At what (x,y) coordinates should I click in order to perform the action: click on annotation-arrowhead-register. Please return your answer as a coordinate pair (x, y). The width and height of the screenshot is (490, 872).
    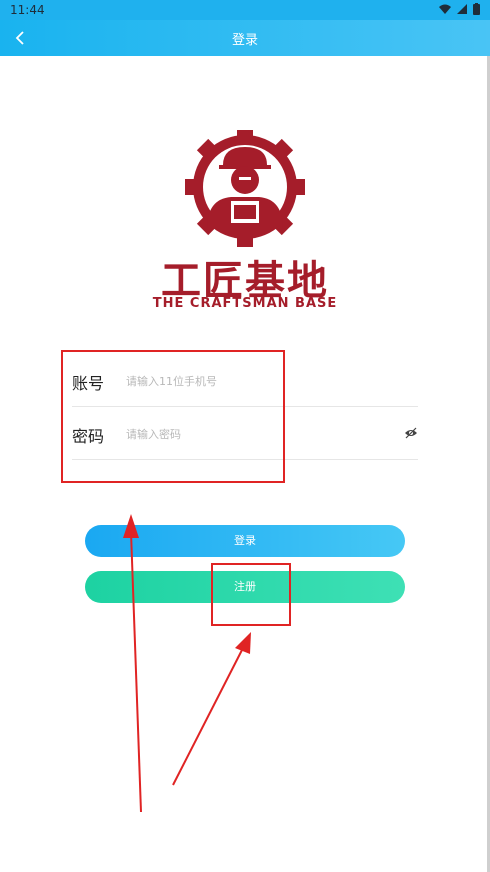
    Looking at the image, I should click on (243, 643).